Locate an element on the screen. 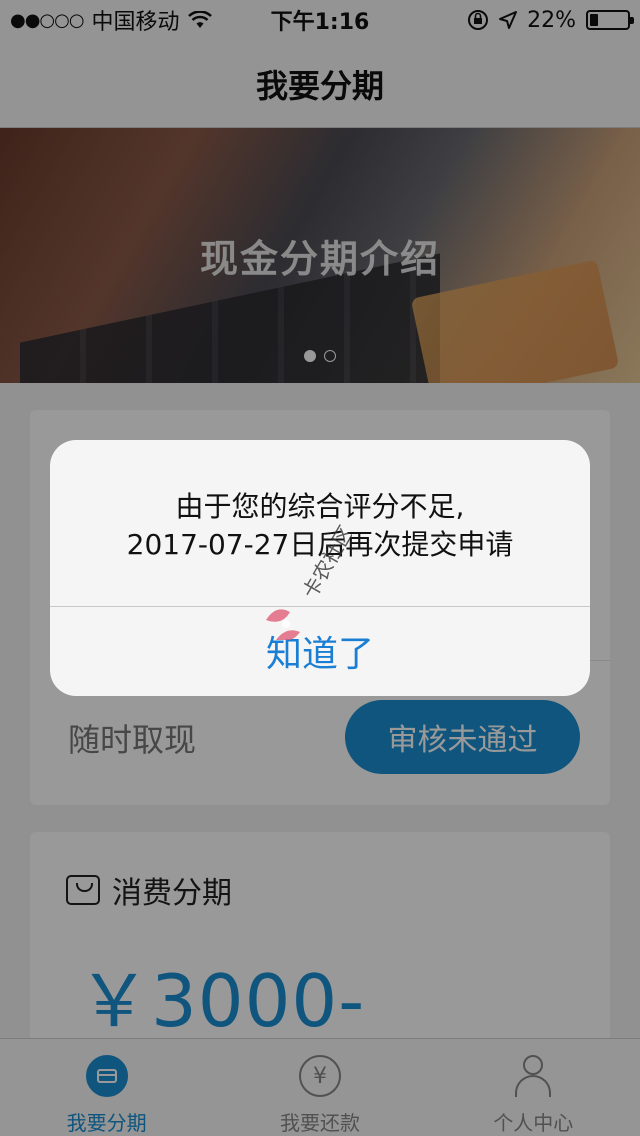  alert-message-line-2: 2017-07-27日后再次提交申请 is located at coordinates (320, 544).